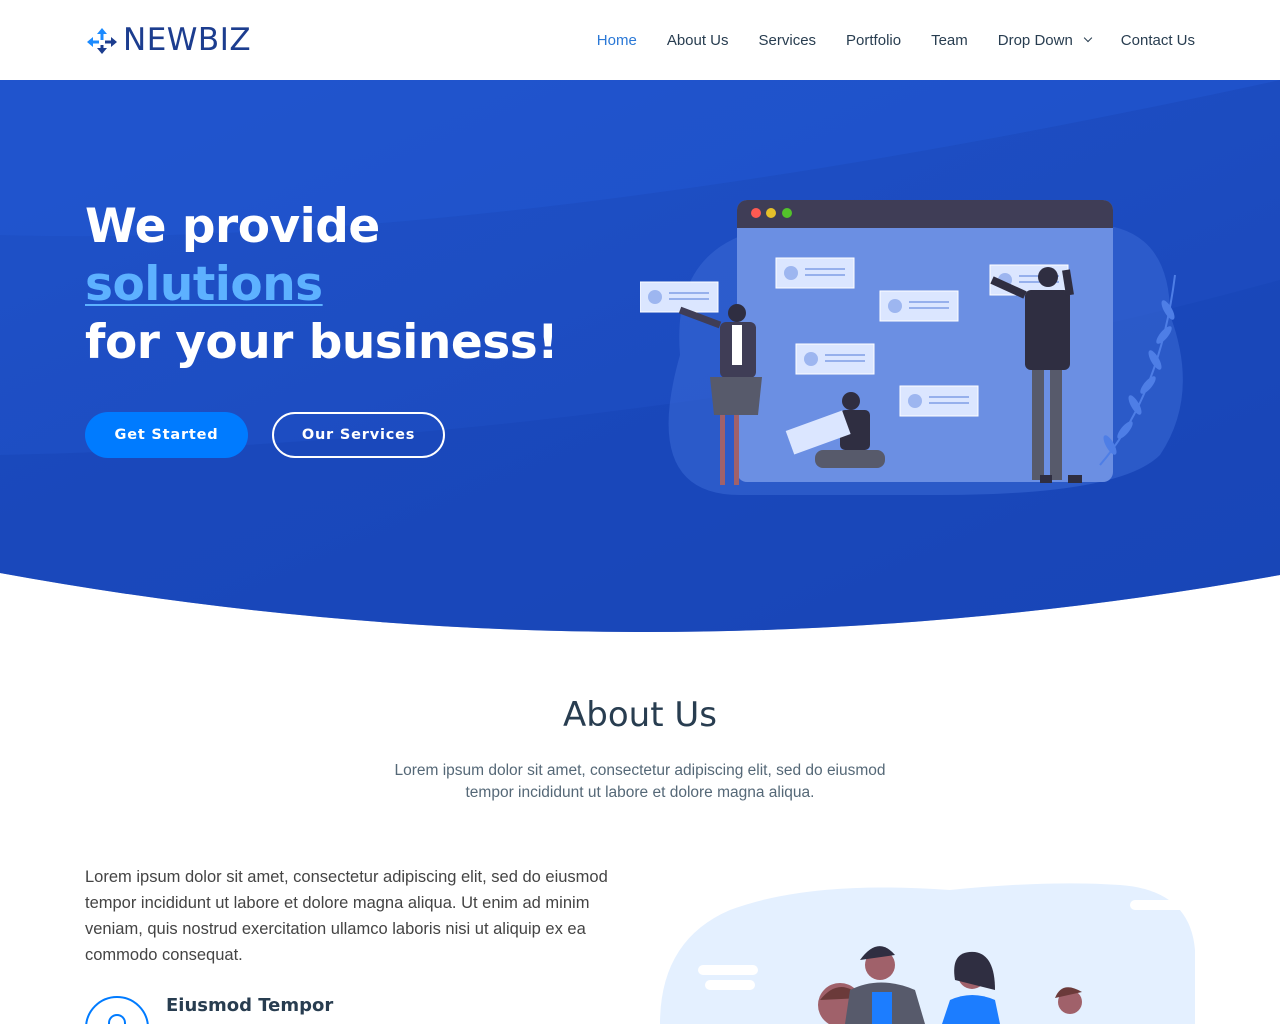 The height and width of the screenshot is (1024, 1280). Describe the element at coordinates (166, 435) in the screenshot. I see `get-started-button: Get Started` at that location.